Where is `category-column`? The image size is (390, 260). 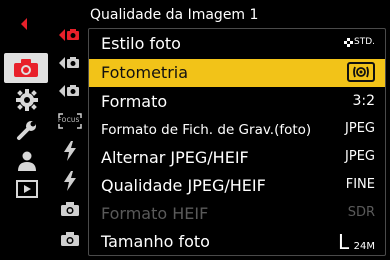
category-column is located at coordinates (25, 130).